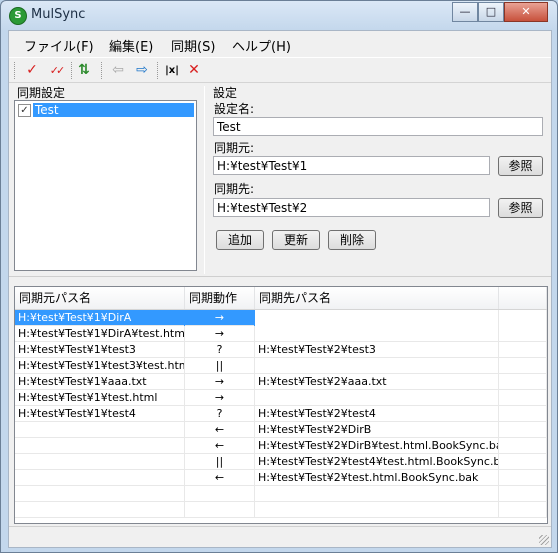 This screenshot has width=558, height=553. I want to click on cell-source-path: H:¥test¥Test¥1¥DirA, so click(100, 318).